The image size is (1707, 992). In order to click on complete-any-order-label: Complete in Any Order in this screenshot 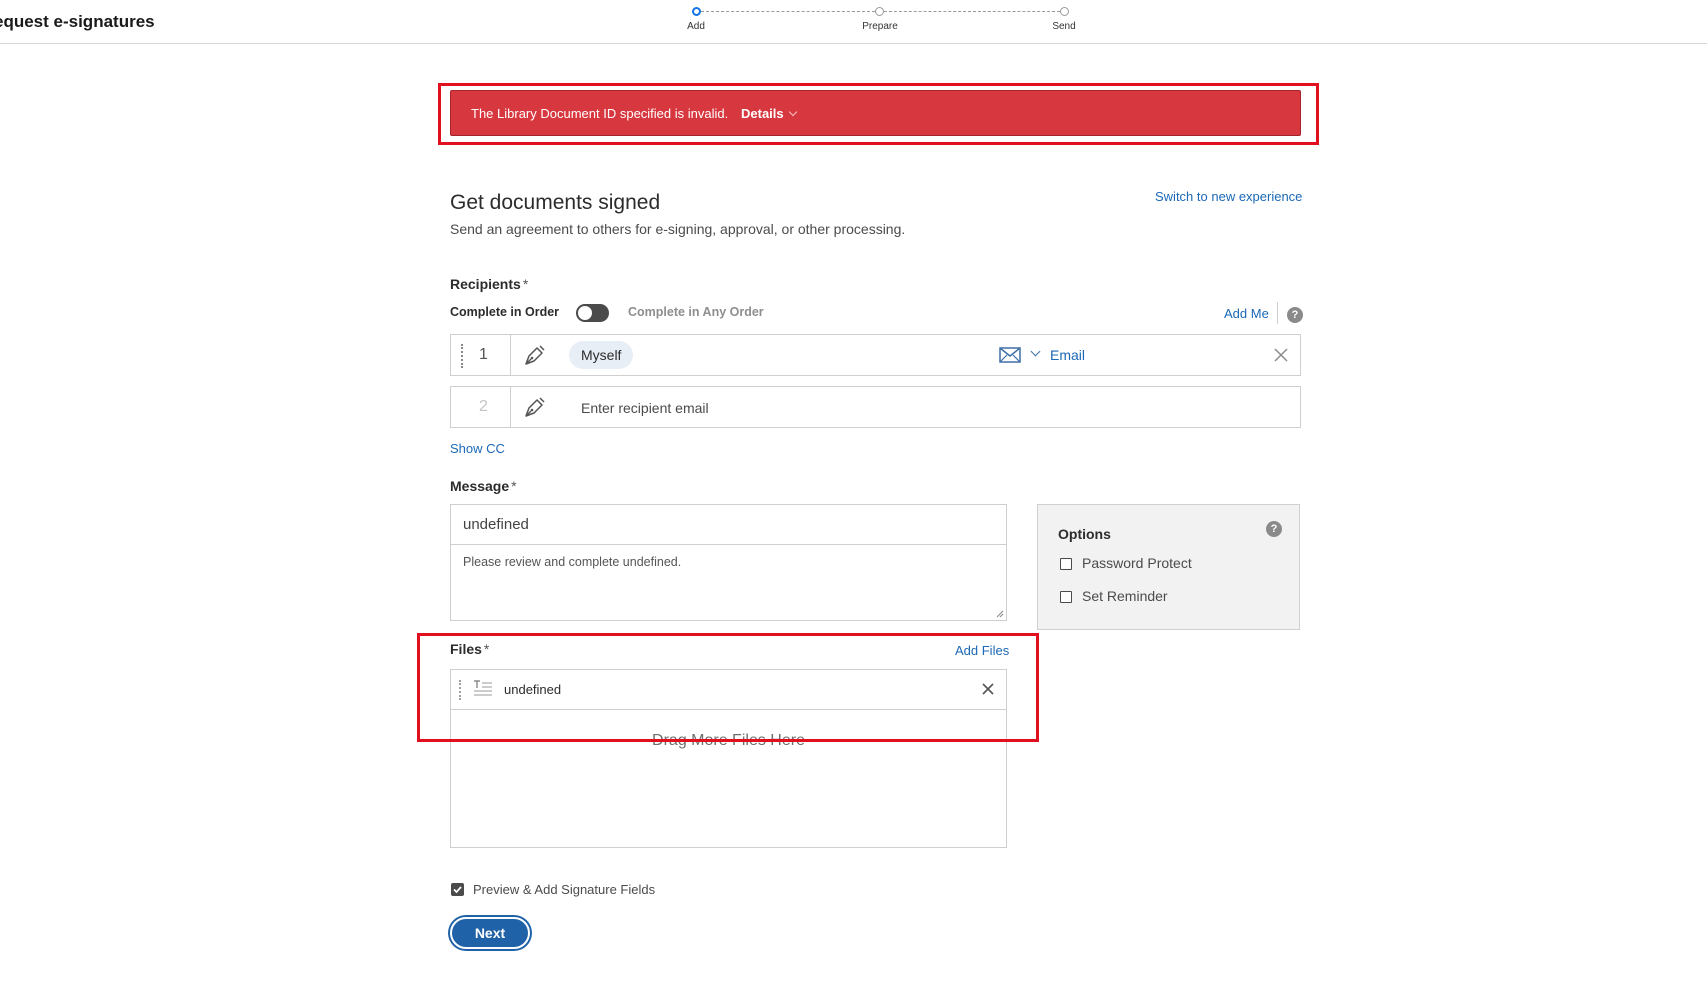, I will do `click(696, 312)`.